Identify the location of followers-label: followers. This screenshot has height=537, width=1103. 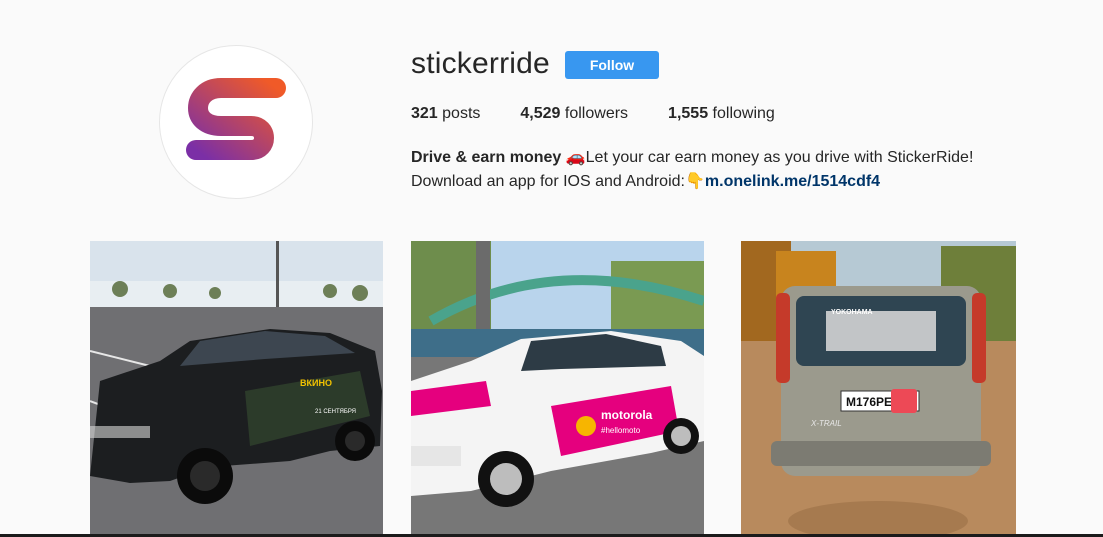
(596, 113).